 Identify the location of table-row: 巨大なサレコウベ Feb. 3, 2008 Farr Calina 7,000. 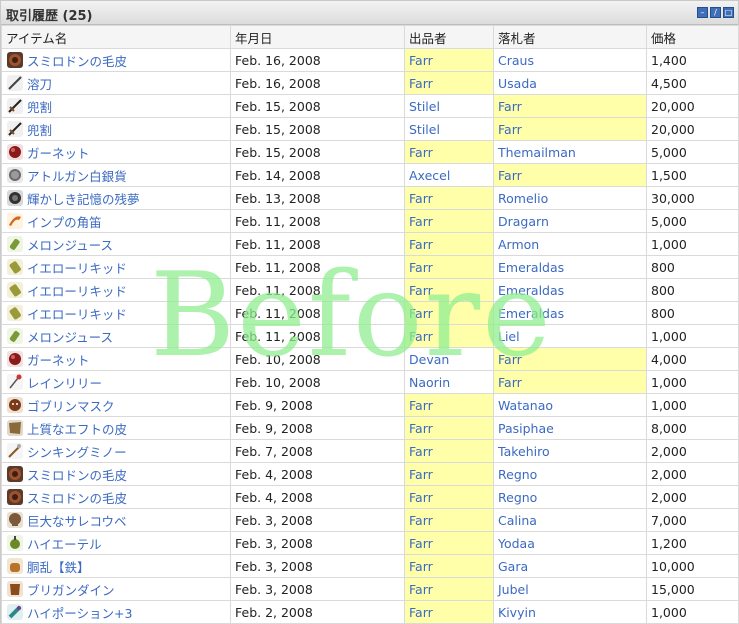
(370, 520).